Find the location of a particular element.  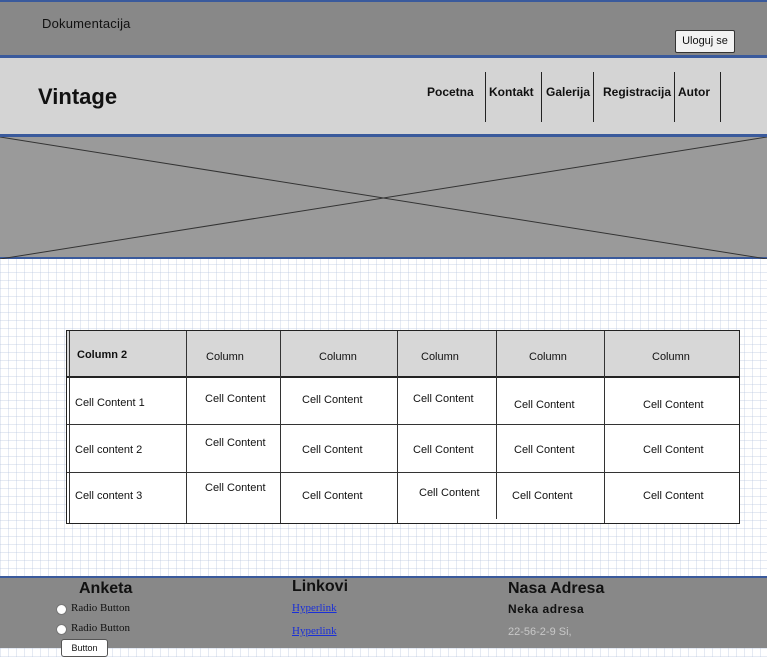

radio-button-1: Radio Button is located at coordinates (93, 608).